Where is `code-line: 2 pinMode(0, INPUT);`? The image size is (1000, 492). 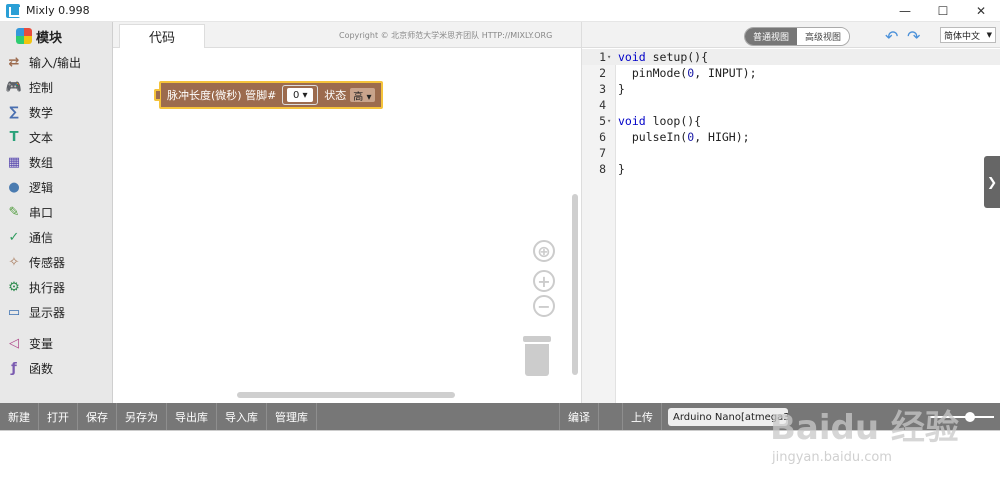
code-line: 2 pinMode(0, INPUT); is located at coordinates (791, 73).